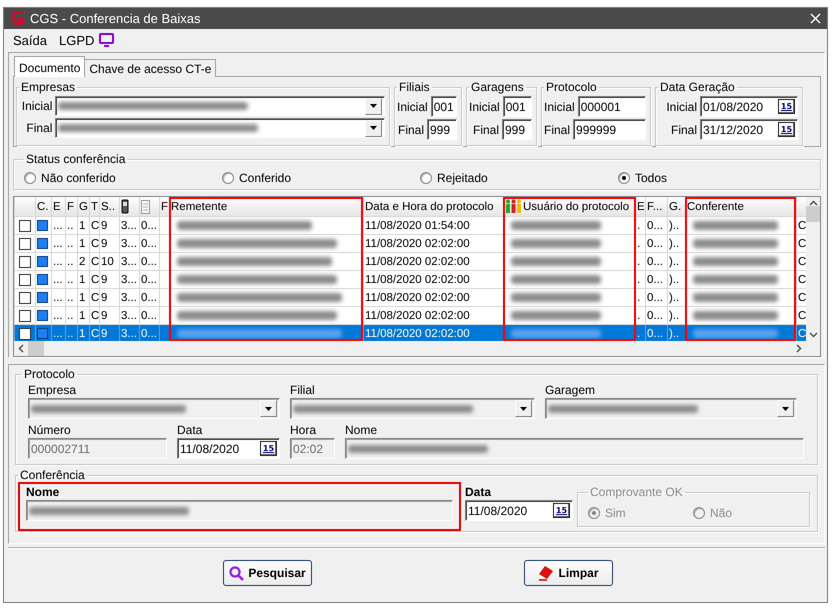  What do you see at coordinates (76, 40) in the screenshot?
I see `menu-item: LGPD` at bounding box center [76, 40].